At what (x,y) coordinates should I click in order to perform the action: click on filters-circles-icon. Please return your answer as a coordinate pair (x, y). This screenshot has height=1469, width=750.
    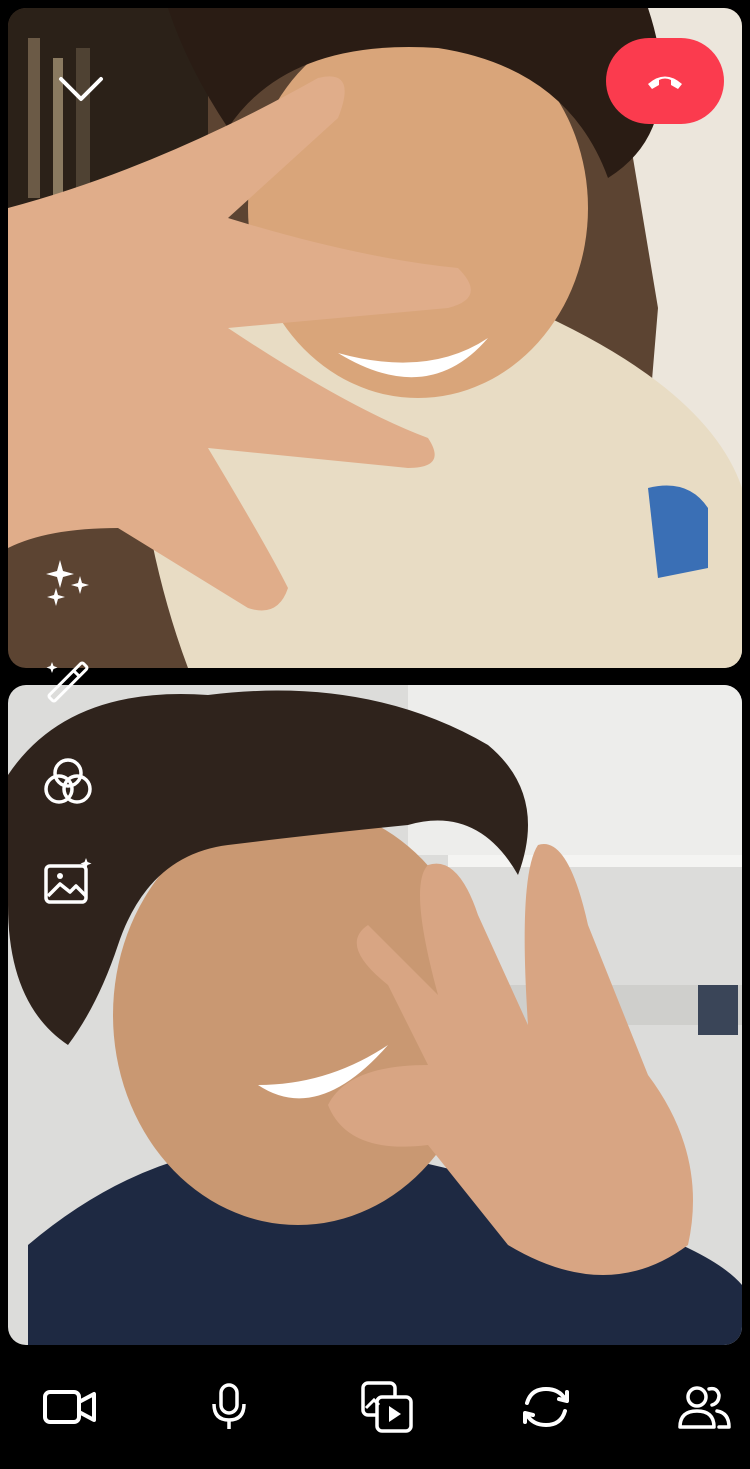
    Looking at the image, I should click on (68, 781).